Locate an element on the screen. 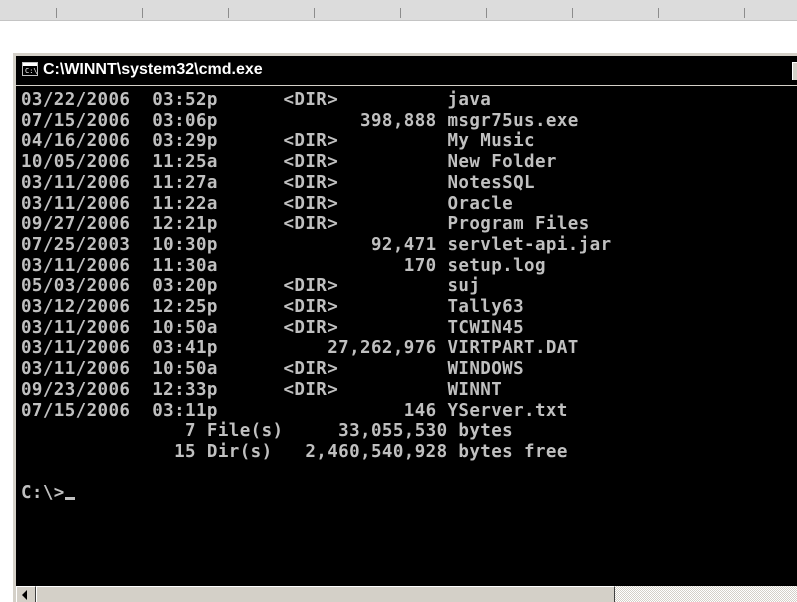  console-line: 07/25/2003 10:30p 92,471 servlet-api.jar is located at coordinates (316, 244).